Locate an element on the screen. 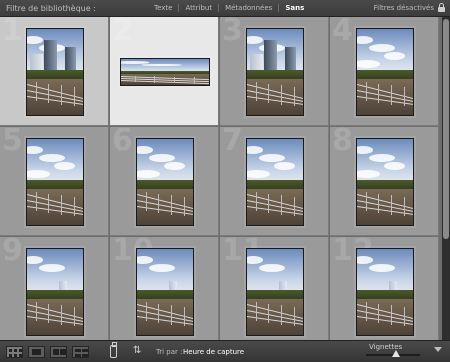 This screenshot has height=362, width=450. sort-order-select: Heure de capture is located at coordinates (213, 352).